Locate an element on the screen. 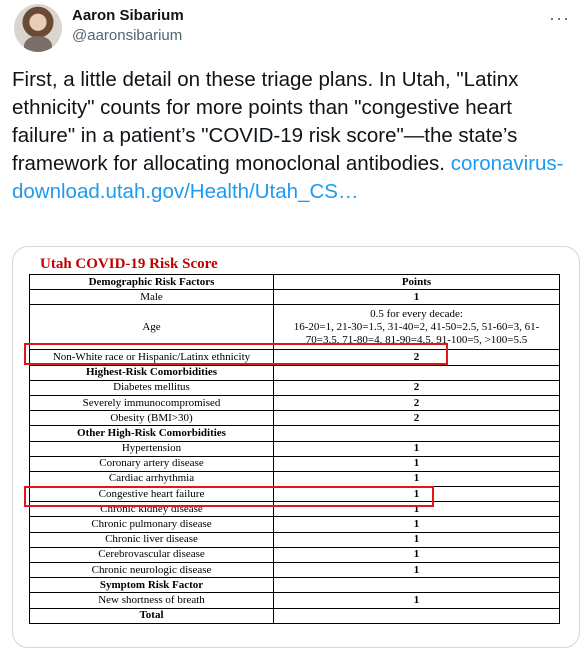  total-points is located at coordinates (416, 615).